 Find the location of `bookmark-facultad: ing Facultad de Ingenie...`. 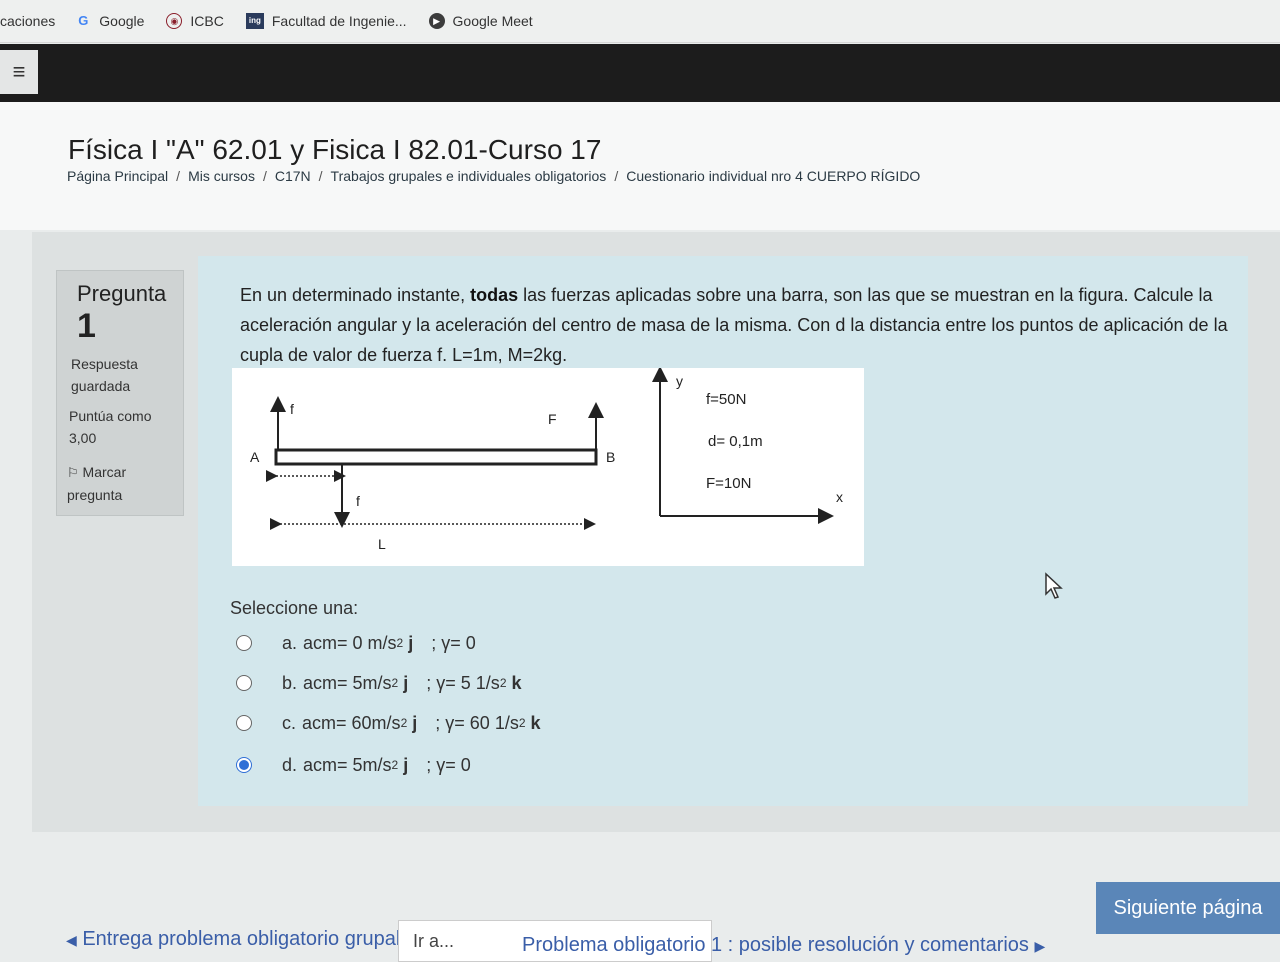

bookmark-facultad: ing Facultad de Ingenie... is located at coordinates (326, 21).